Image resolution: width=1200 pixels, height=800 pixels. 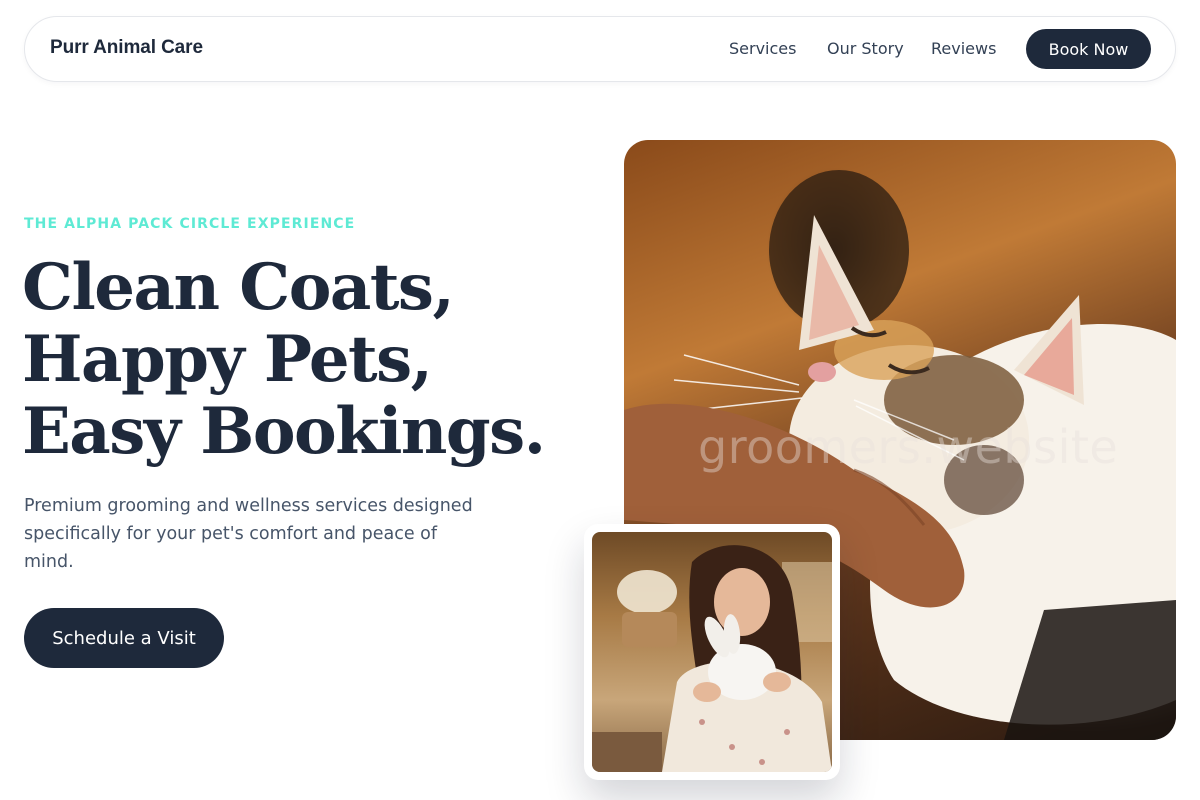 What do you see at coordinates (865, 48) in the screenshot?
I see `nav-link-our-story: Our Story` at bounding box center [865, 48].